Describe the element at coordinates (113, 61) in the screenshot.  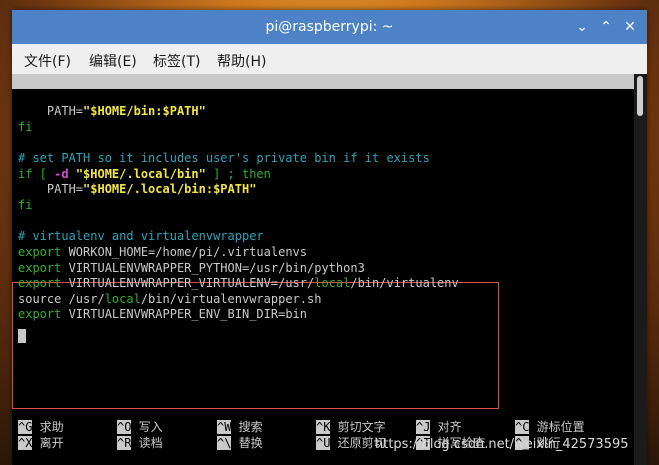
I see `menu-edit: 编辑(E)` at that location.